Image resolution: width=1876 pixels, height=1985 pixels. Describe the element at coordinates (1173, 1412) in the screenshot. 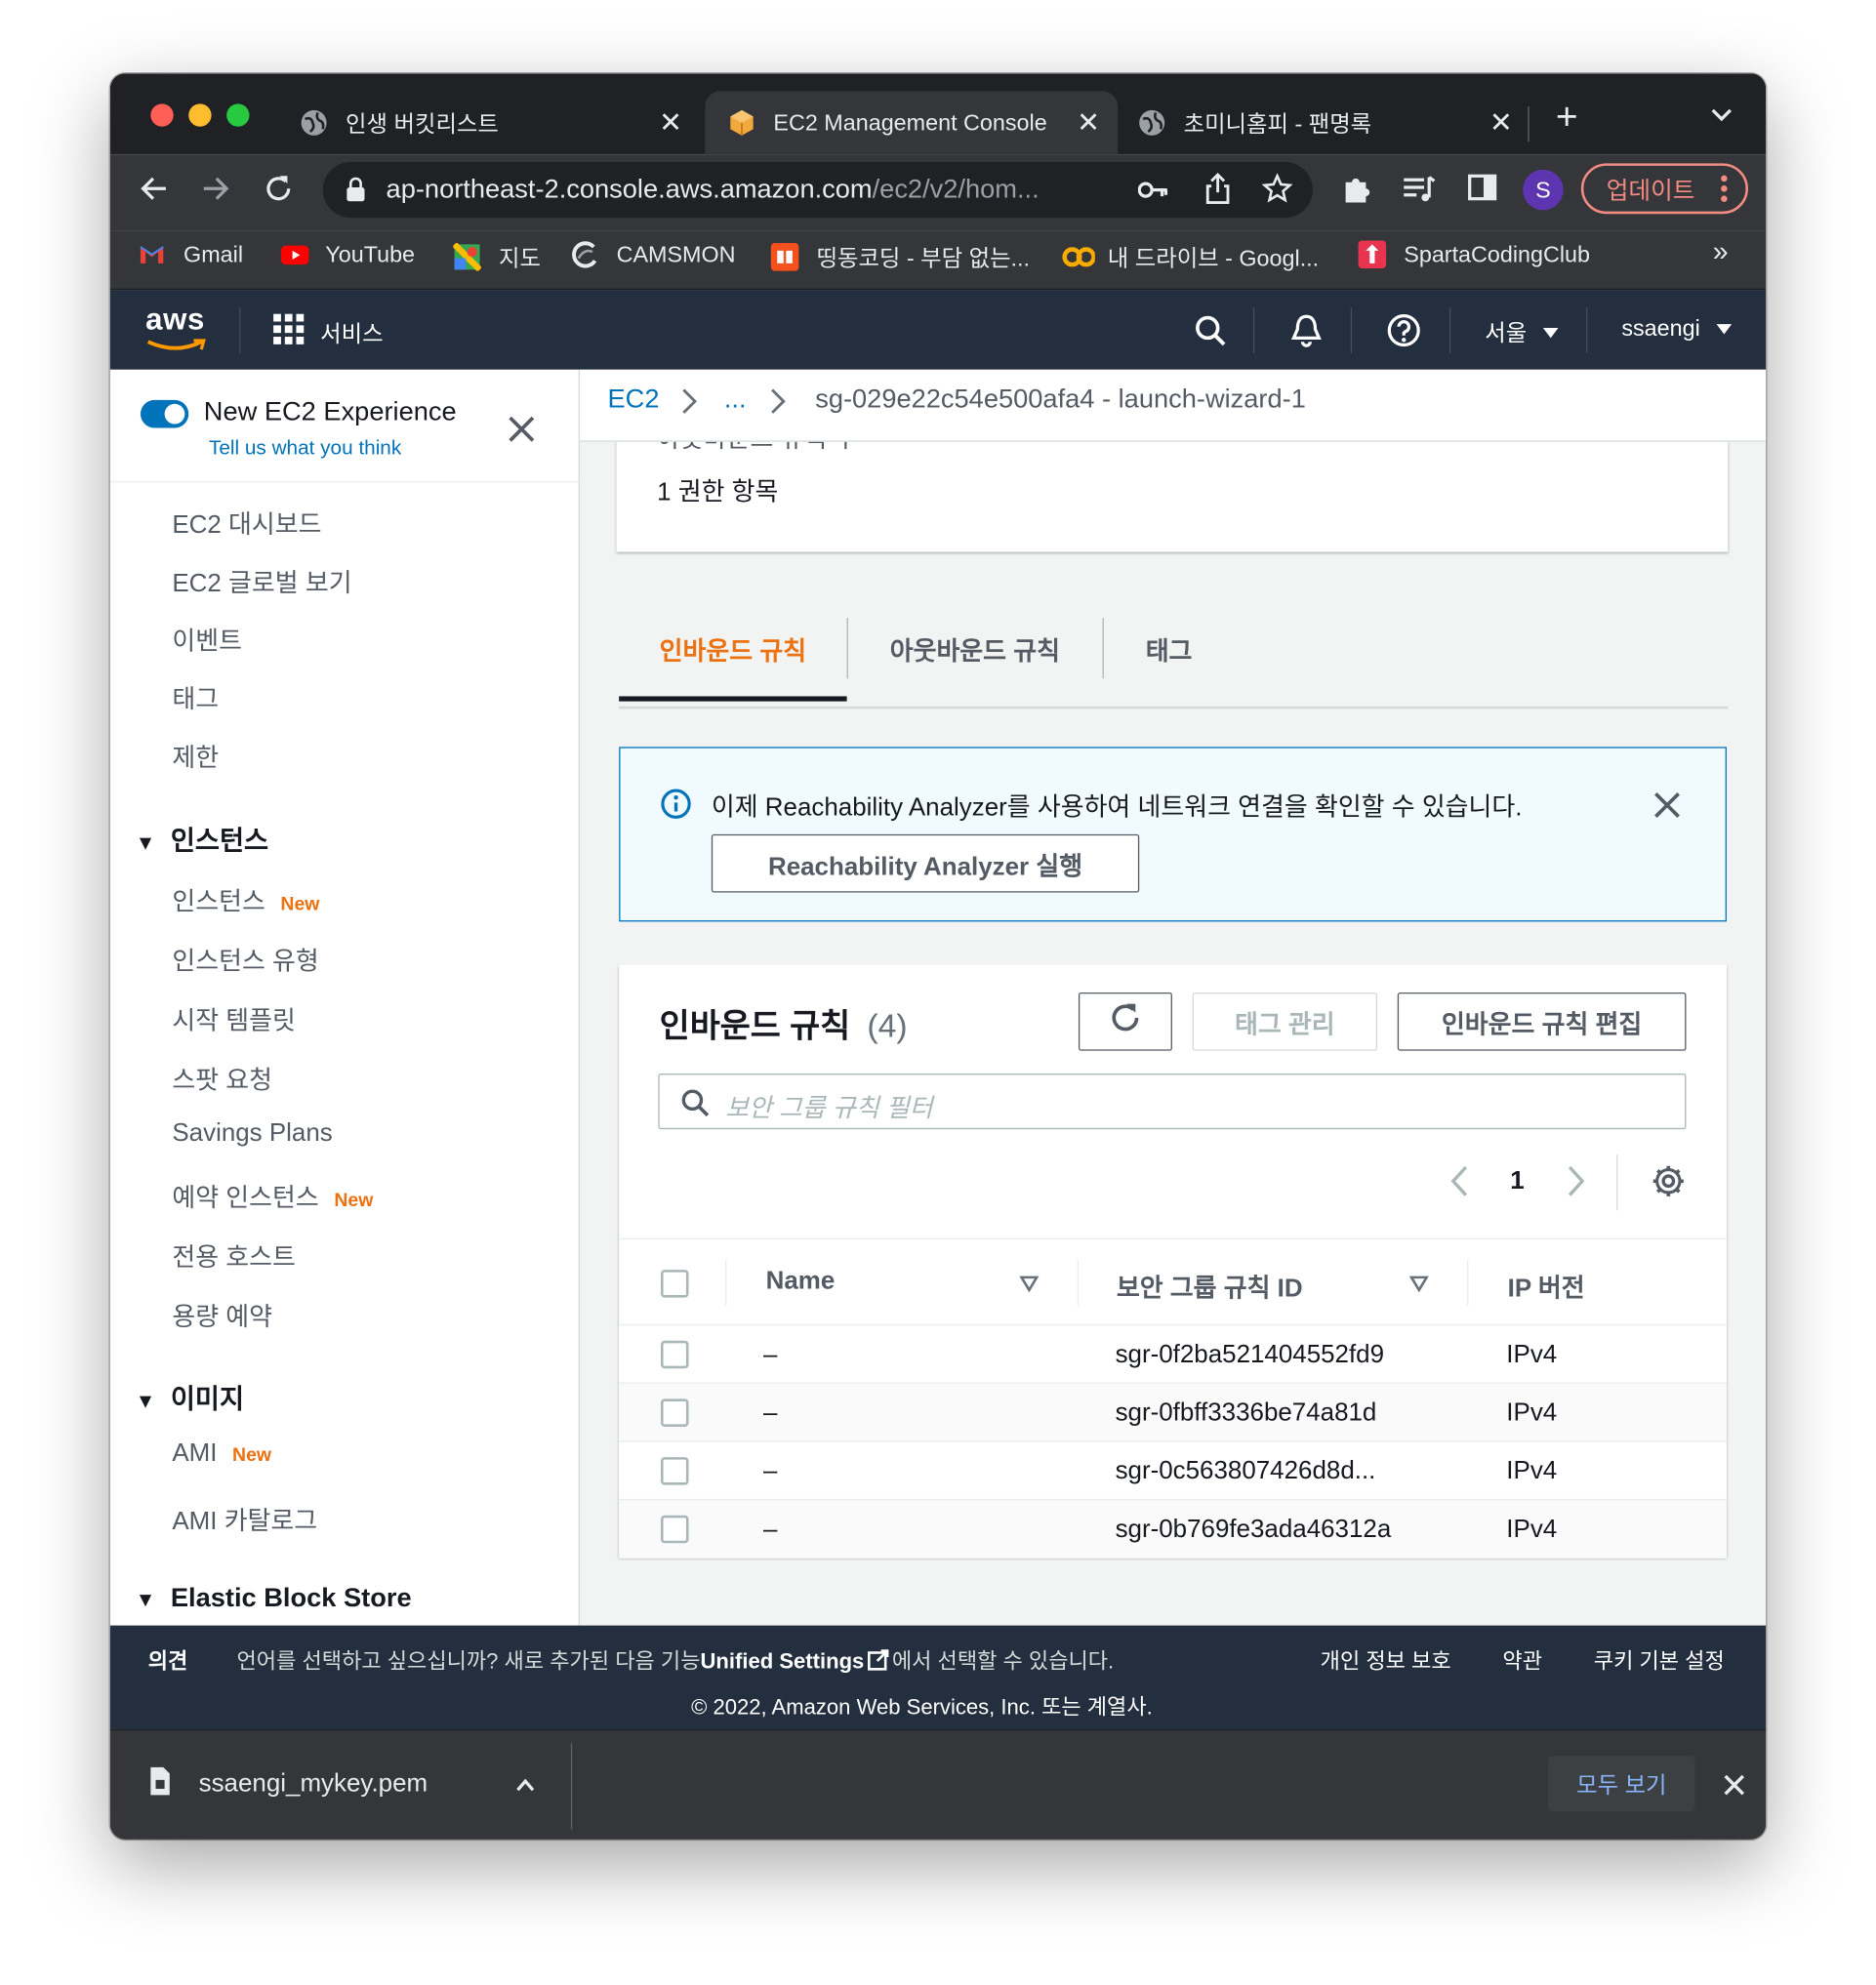

I see `table-row: – sgr-0fbff3336be74a81d IPv4` at that location.